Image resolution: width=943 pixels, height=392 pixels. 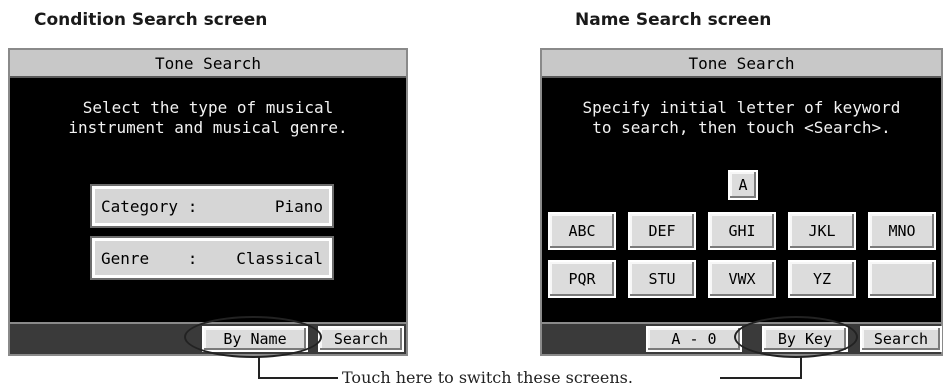 What do you see at coordinates (673, 20) in the screenshot?
I see `name-search-caption: Name Search screen` at bounding box center [673, 20].